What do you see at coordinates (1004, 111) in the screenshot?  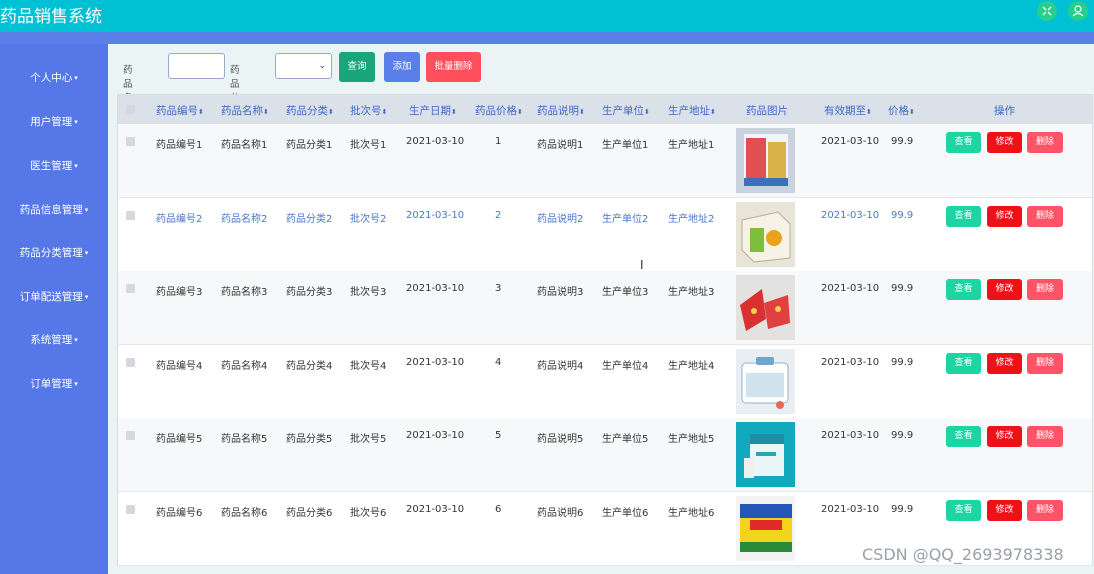 I see `col-header-actions: 操作` at bounding box center [1004, 111].